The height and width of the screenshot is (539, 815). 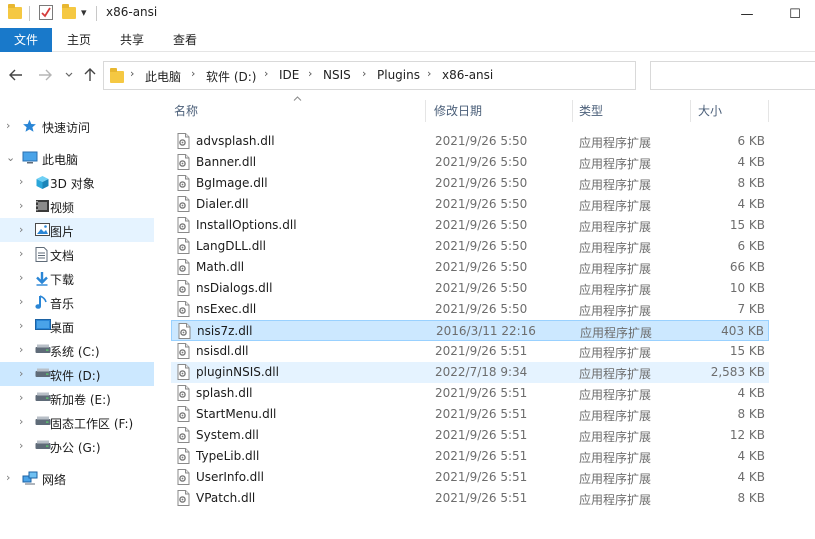 I want to click on nav-item-11: › 新加卷 (E:), so click(x=77, y=398).